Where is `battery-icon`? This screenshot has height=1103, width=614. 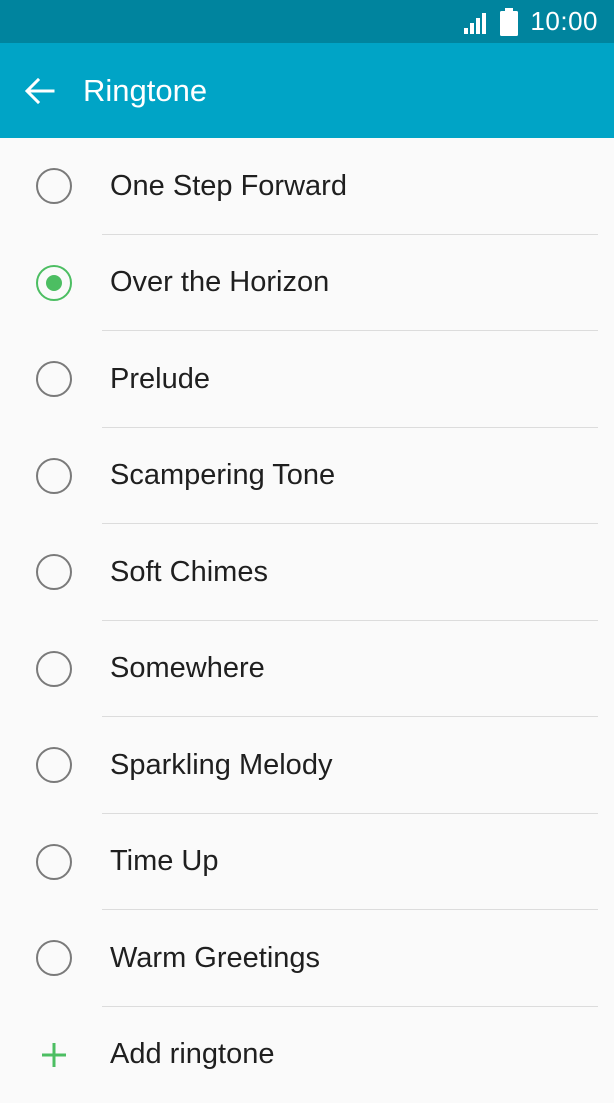 battery-icon is located at coordinates (509, 22).